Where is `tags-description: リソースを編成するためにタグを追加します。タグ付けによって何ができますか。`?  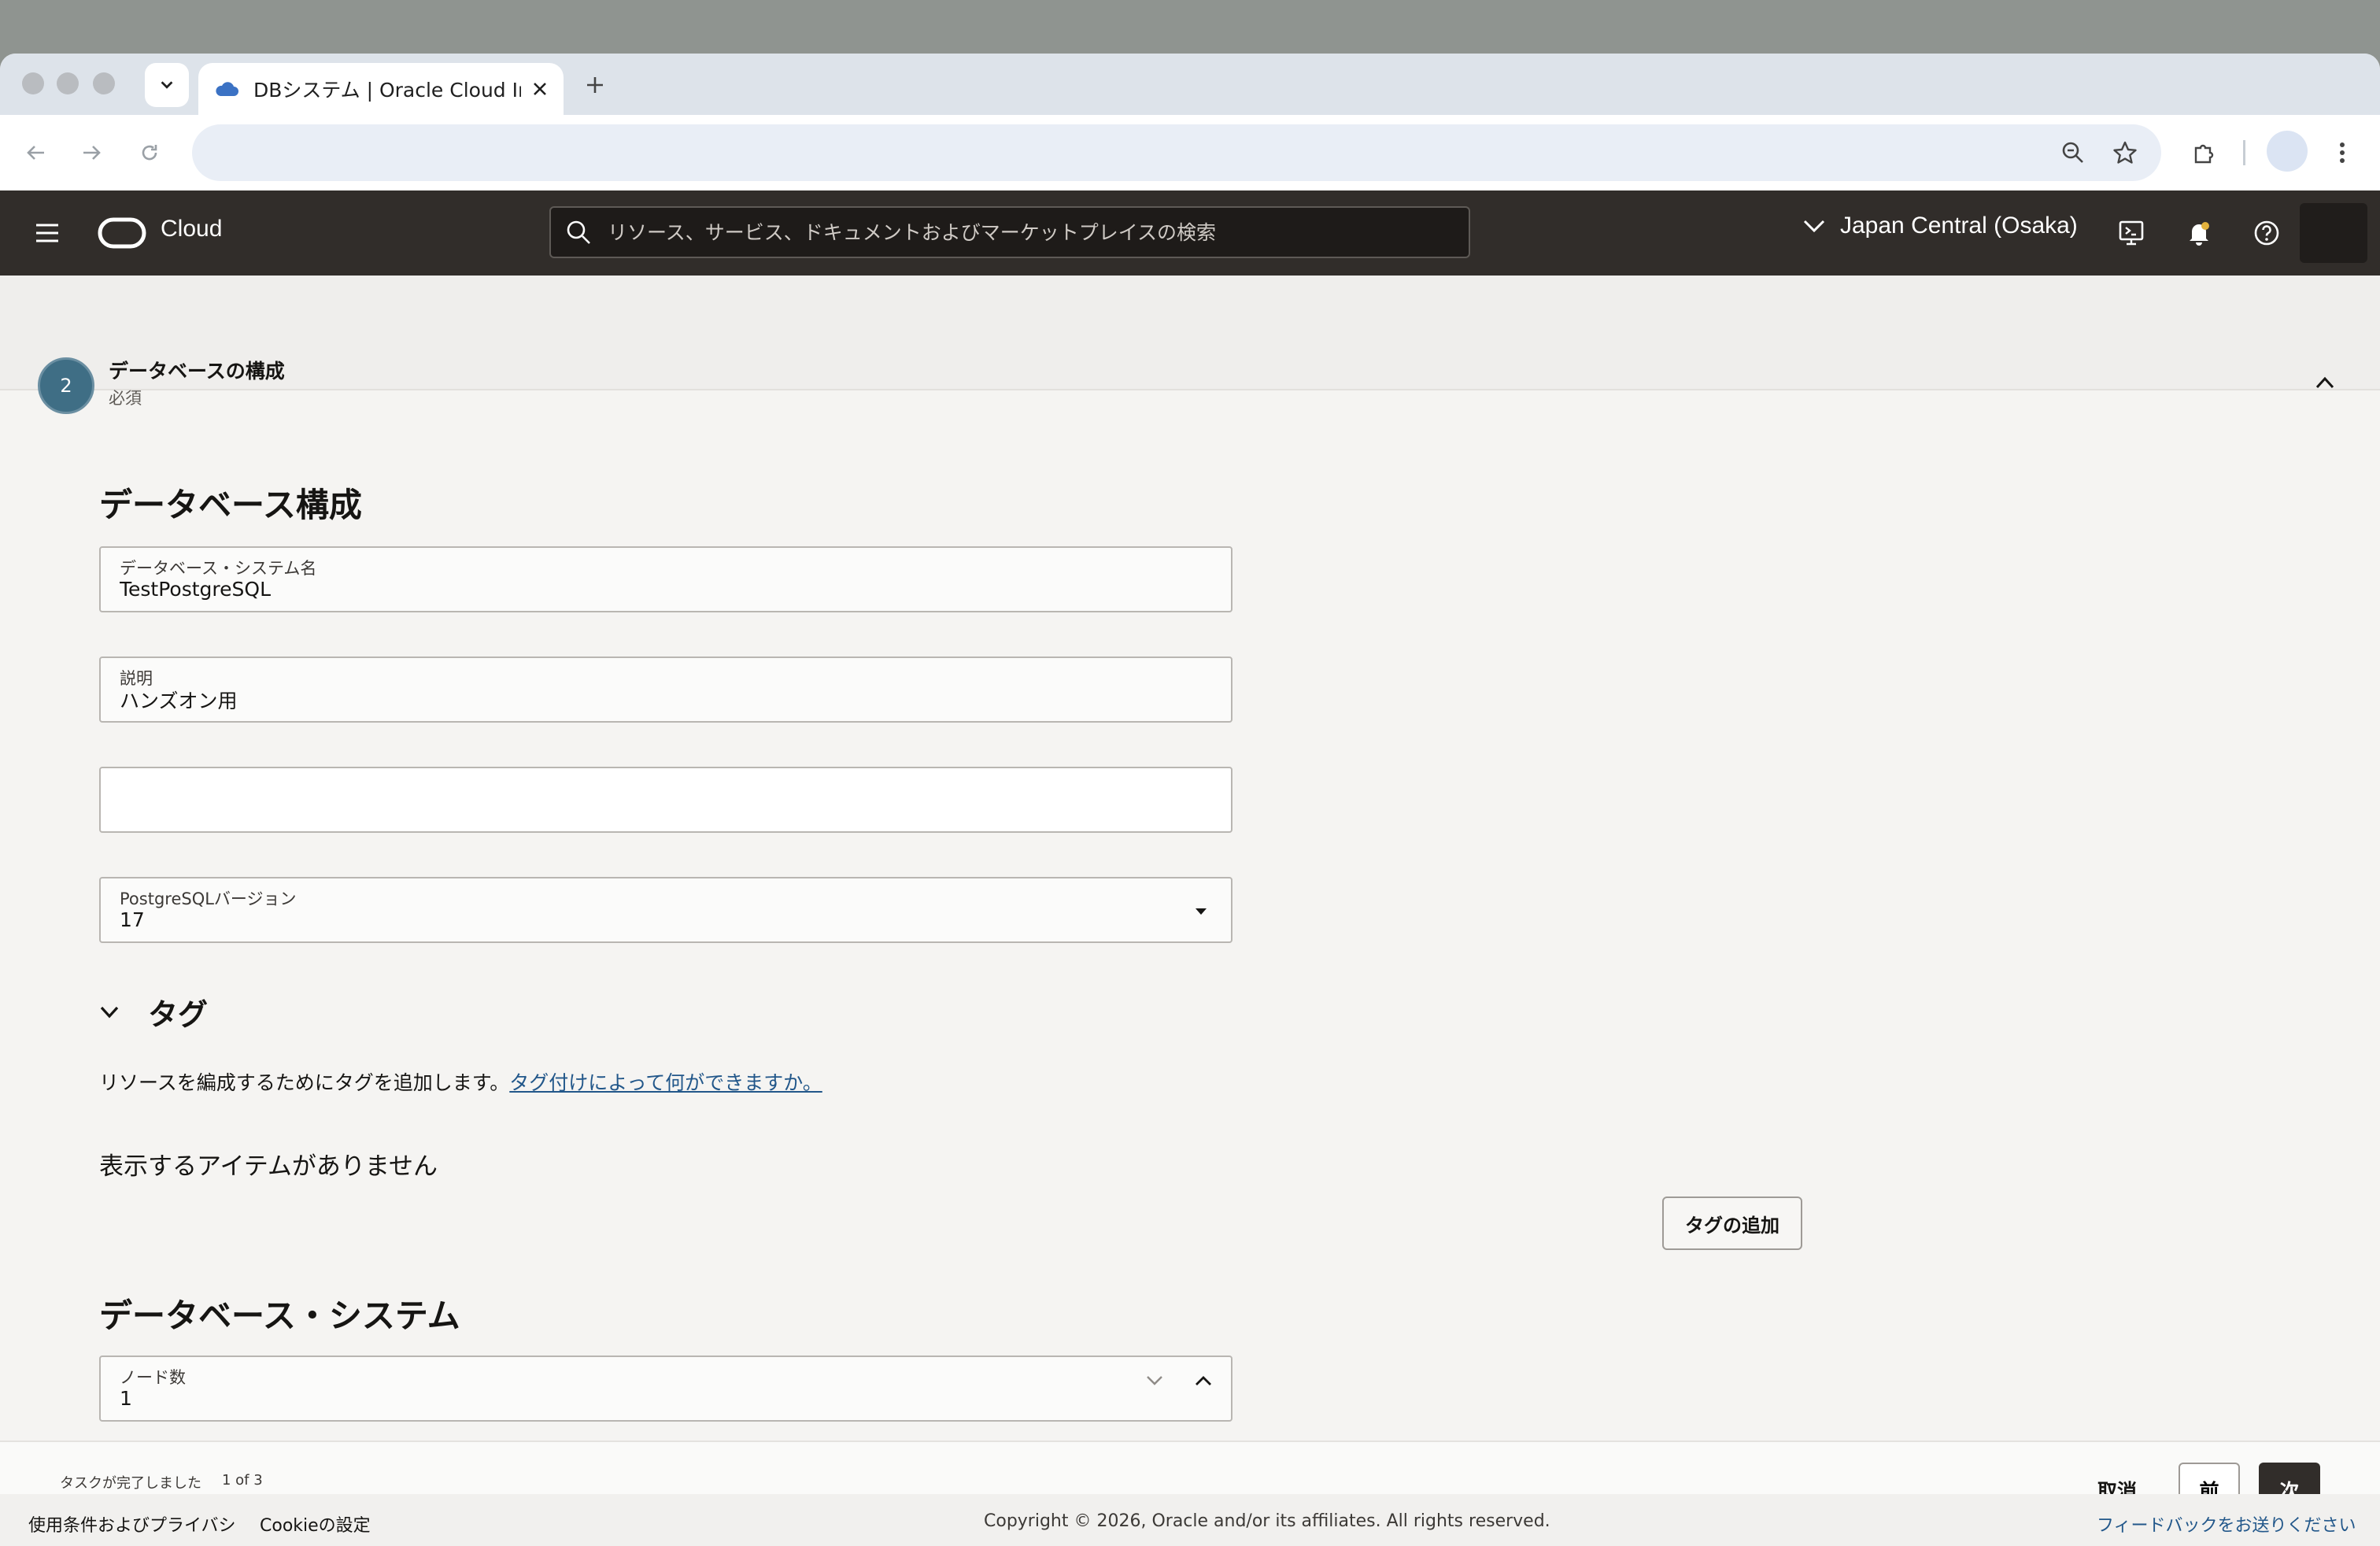 tags-description: リソースを編成するためにタグを追加します。タグ付けによって何ができますか。 is located at coordinates (461, 1081).